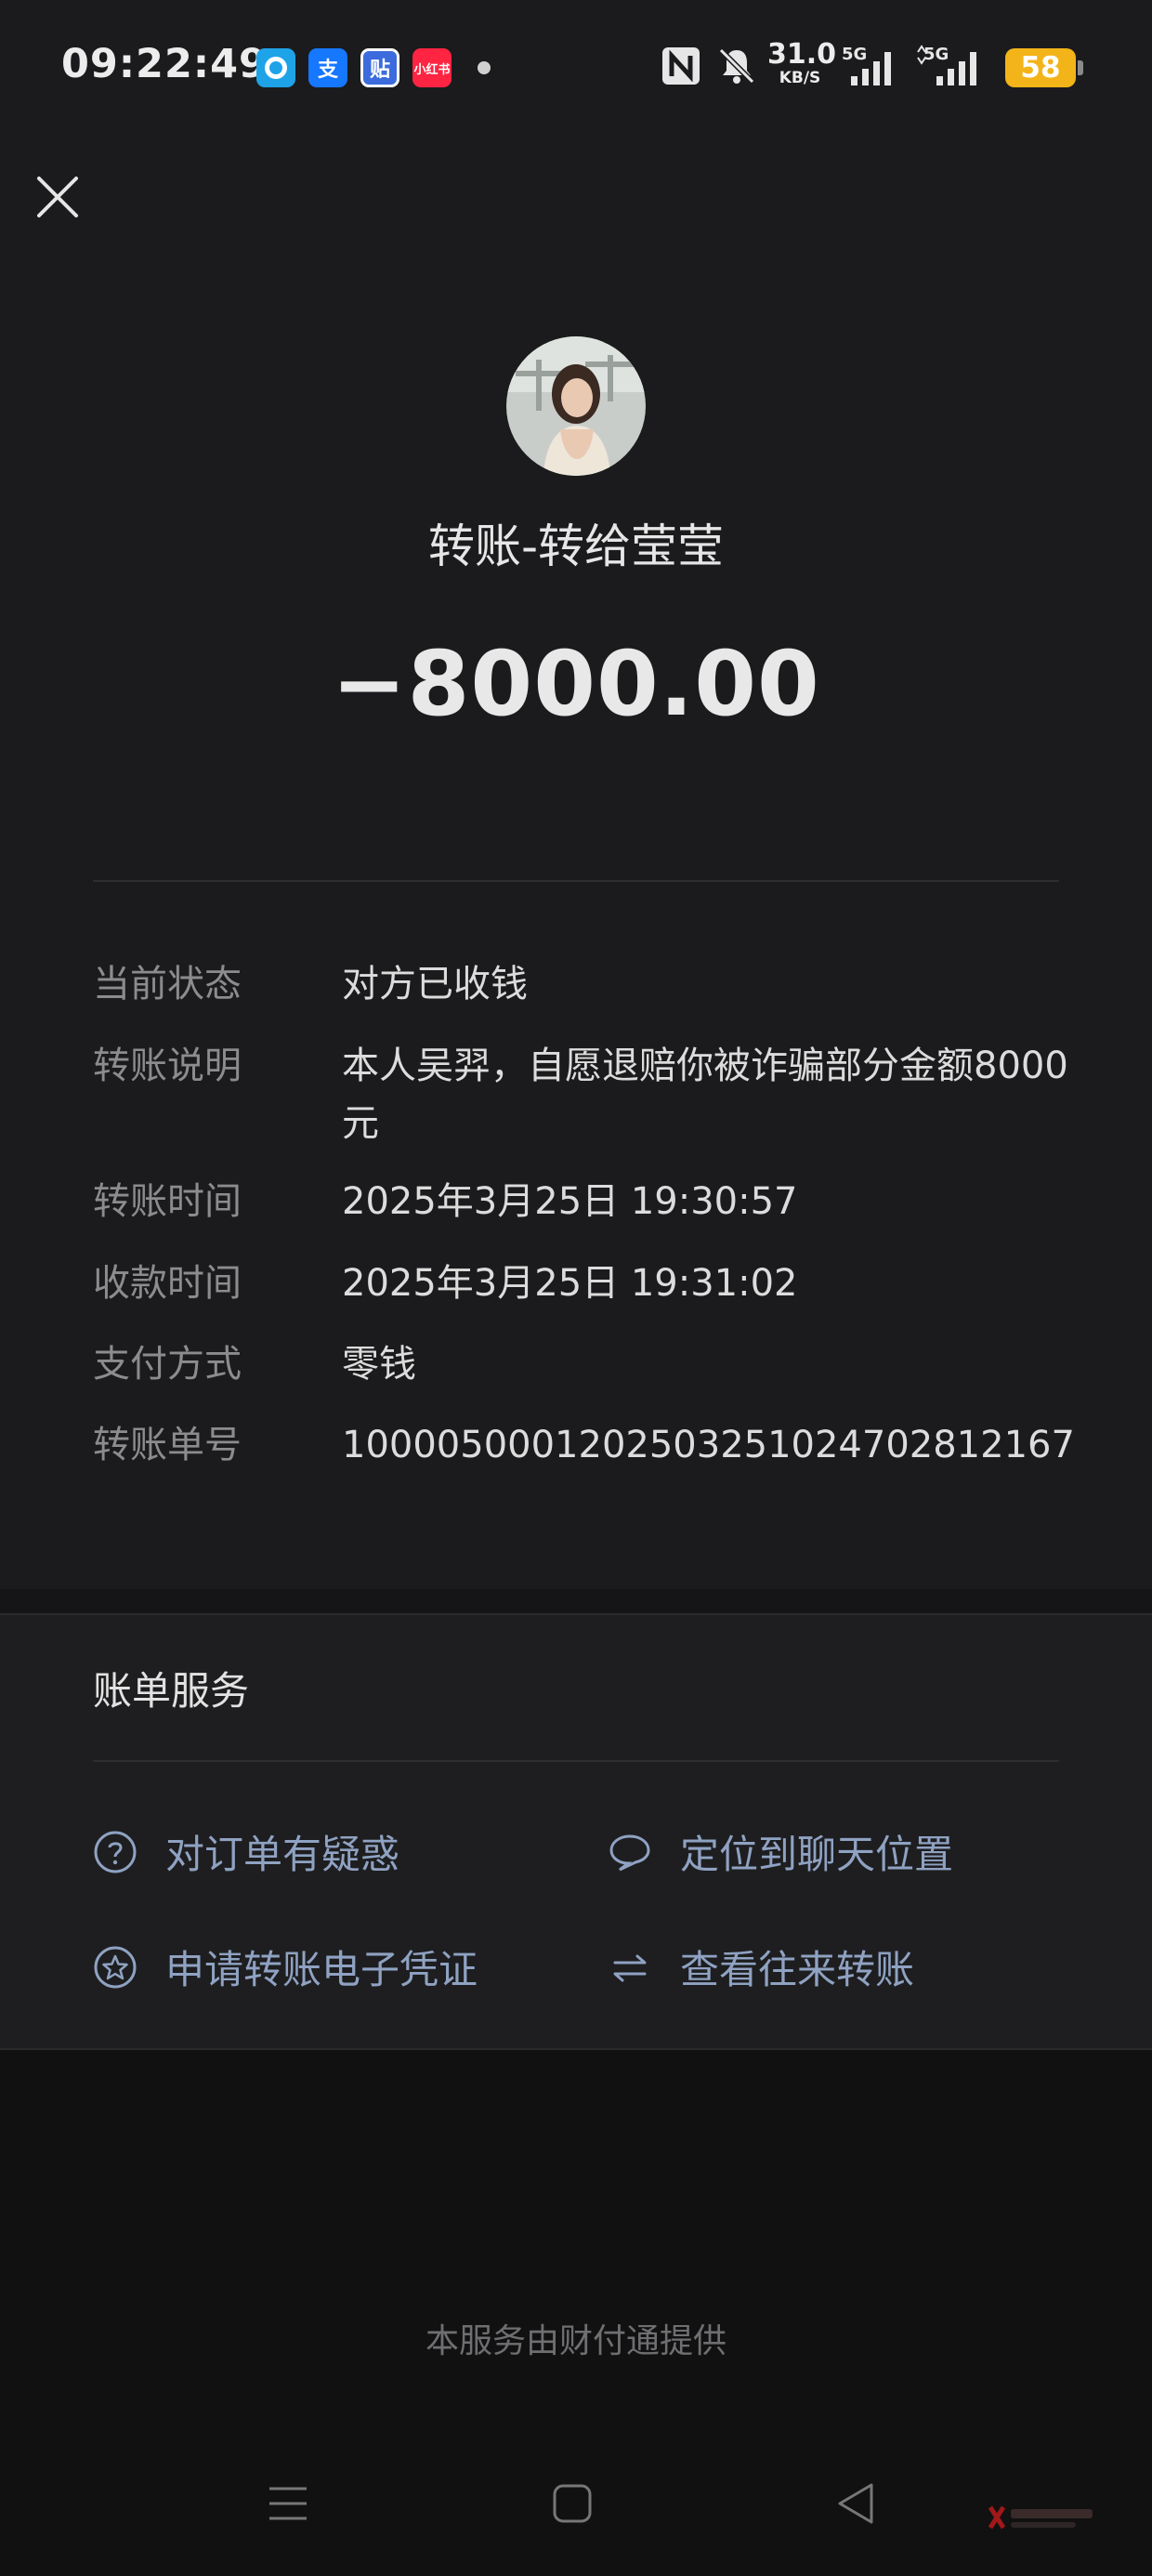 This screenshot has width=1152, height=2576. Describe the element at coordinates (167, 1445) in the screenshot. I see `detail-key: 转账单号` at that location.